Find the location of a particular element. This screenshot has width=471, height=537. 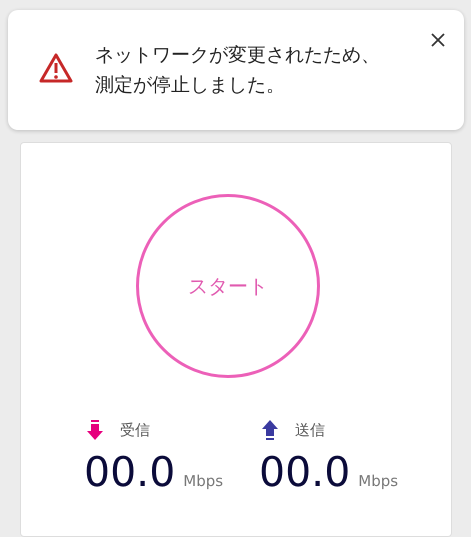

upload-arrow-icon is located at coordinates (270, 430).